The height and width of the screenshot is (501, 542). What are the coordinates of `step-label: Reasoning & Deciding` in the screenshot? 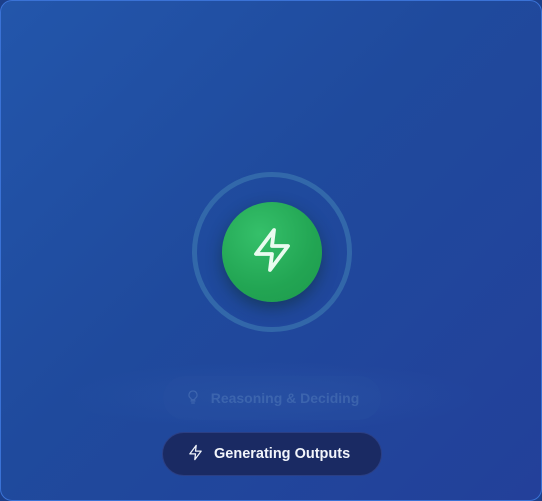 It's located at (285, 398).